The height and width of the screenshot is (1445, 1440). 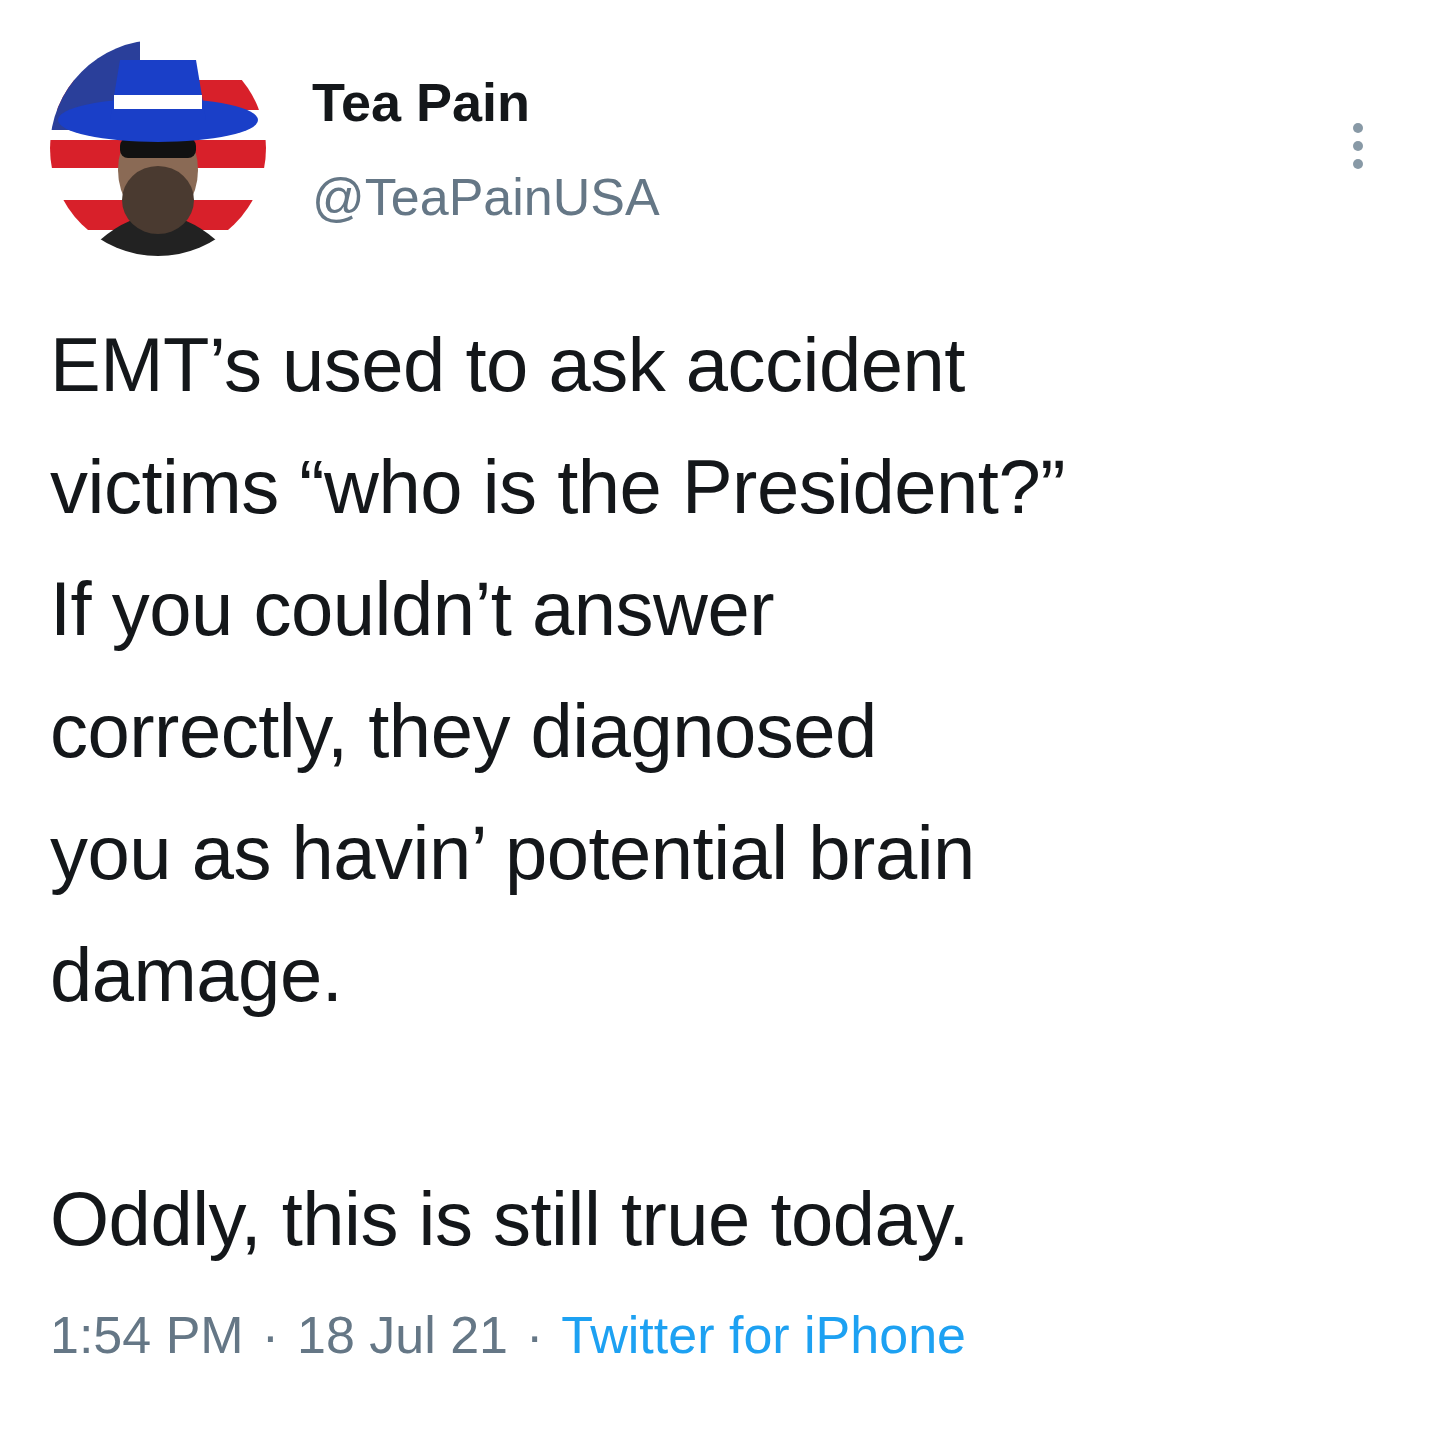 I want to click on more-icon, so click(x=1358, y=146).